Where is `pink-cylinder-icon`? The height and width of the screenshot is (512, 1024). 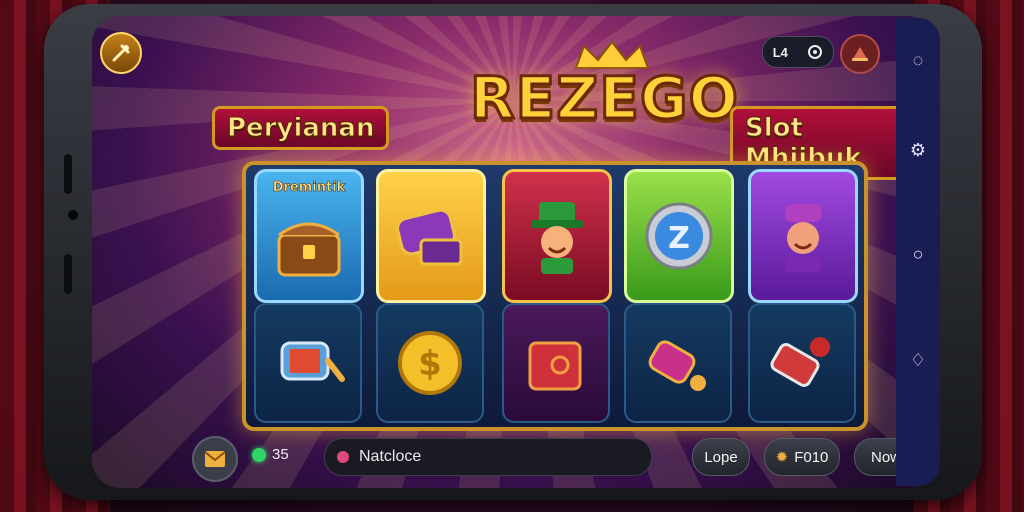 pink-cylinder-icon is located at coordinates (677, 365).